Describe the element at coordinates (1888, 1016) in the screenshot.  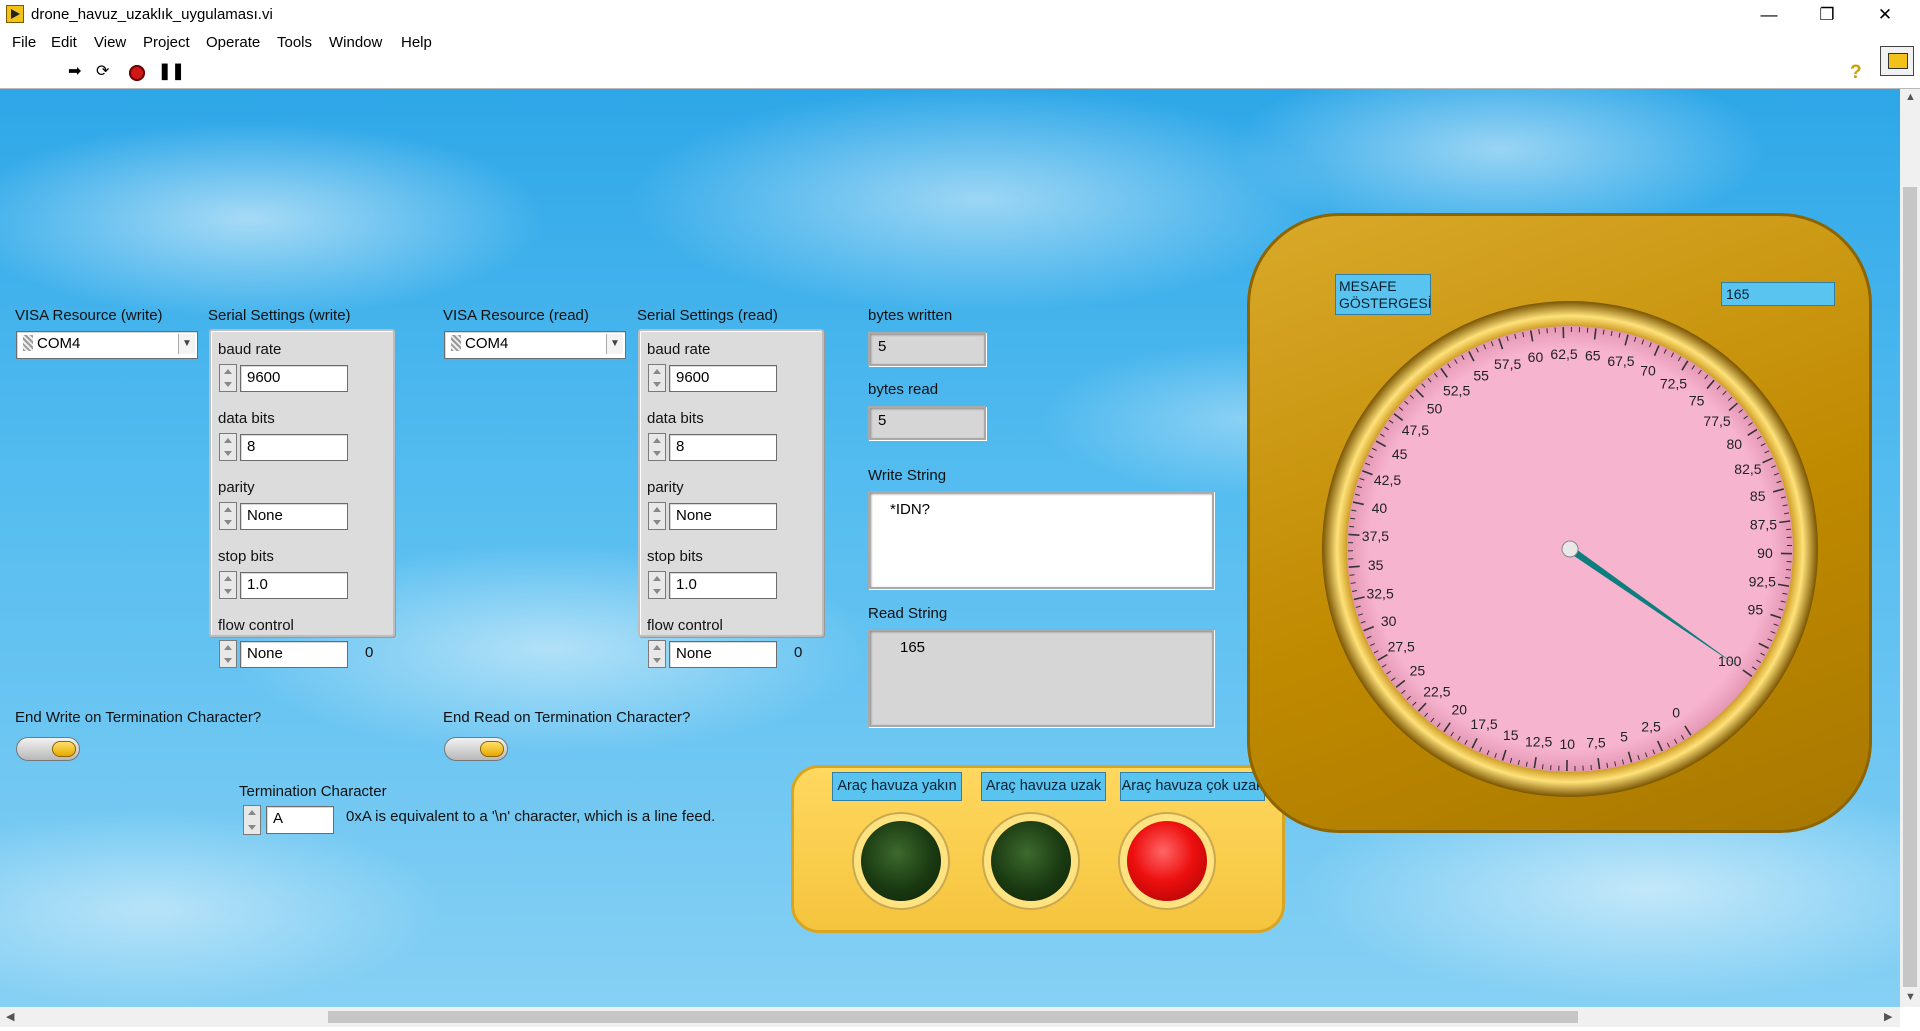
I see `scroll-right-icon: ▶` at that location.